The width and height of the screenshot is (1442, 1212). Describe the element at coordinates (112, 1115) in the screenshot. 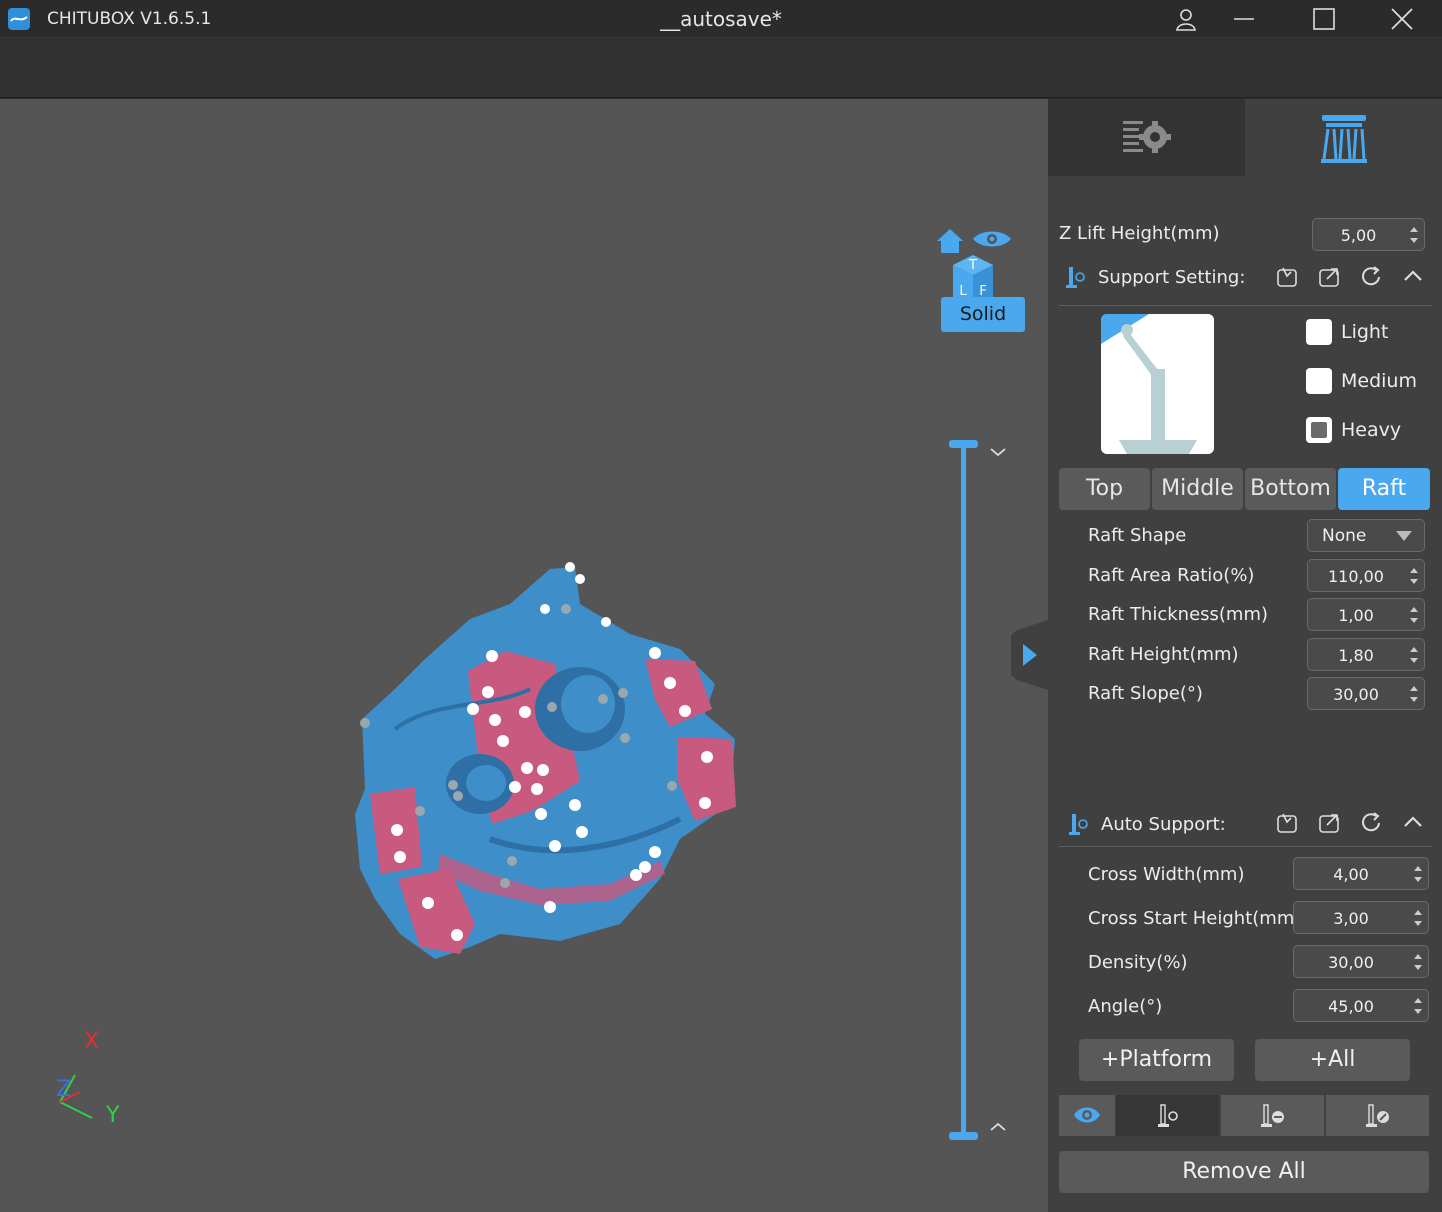

I see `axis-y-label: Y` at that location.